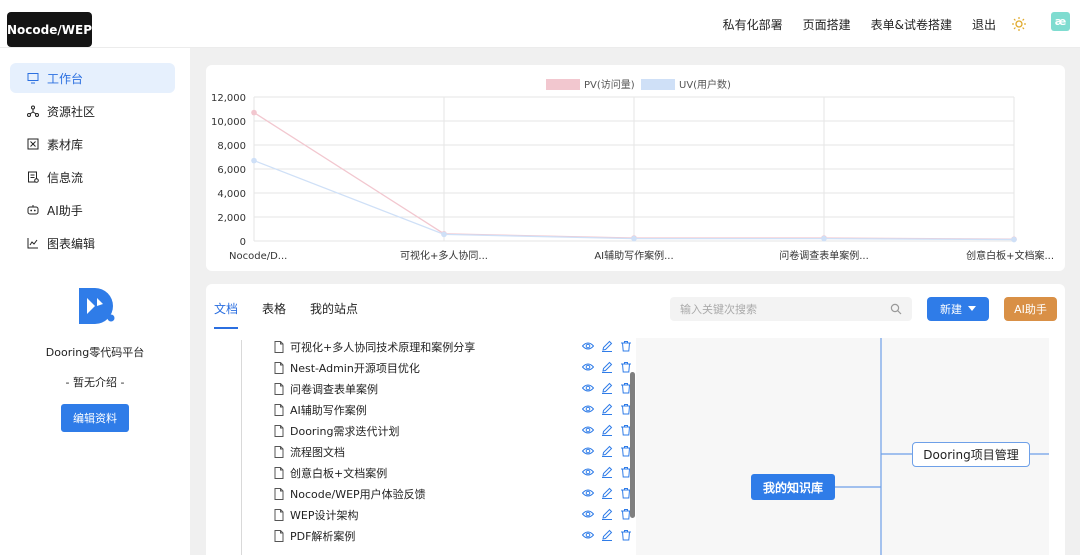 The image size is (1080, 555). I want to click on file-name: 创意白板+文档案例, so click(338, 473).